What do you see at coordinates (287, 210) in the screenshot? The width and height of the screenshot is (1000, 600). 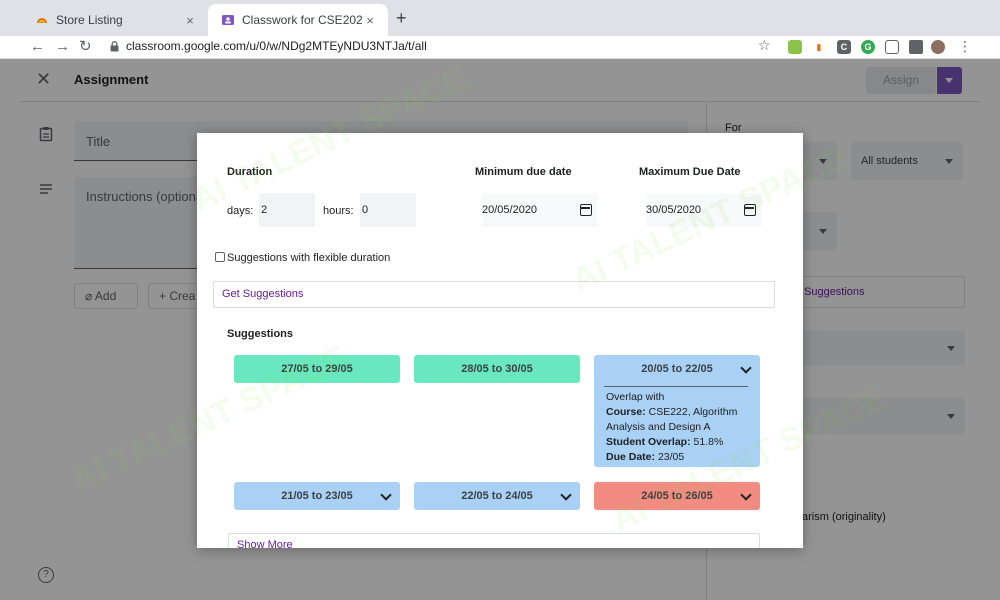 I see `days-input: 2` at bounding box center [287, 210].